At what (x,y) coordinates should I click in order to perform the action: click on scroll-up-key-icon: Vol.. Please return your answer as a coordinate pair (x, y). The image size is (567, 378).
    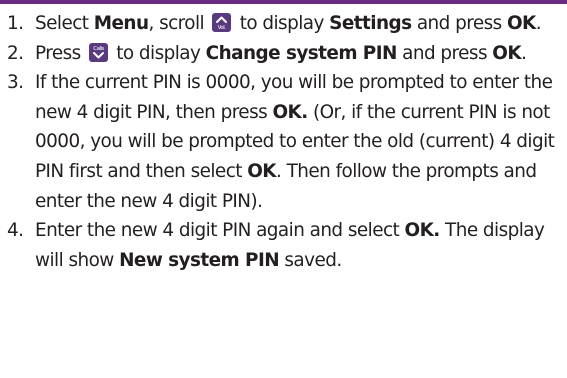
    Looking at the image, I should click on (222, 22).